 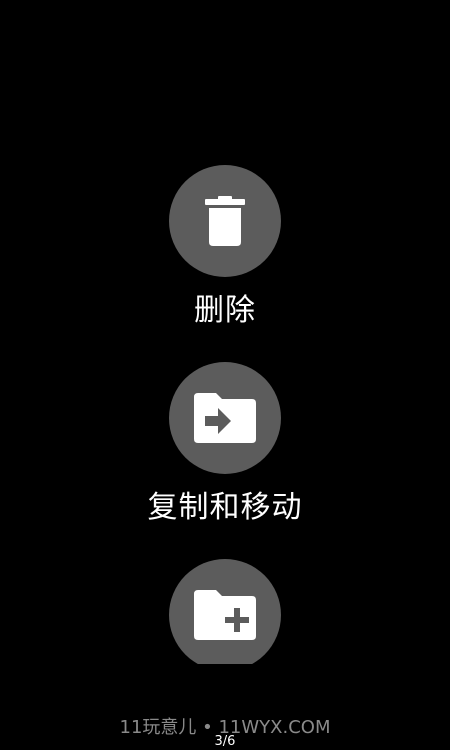 I want to click on folder-add-icon, so click(x=225, y=615).